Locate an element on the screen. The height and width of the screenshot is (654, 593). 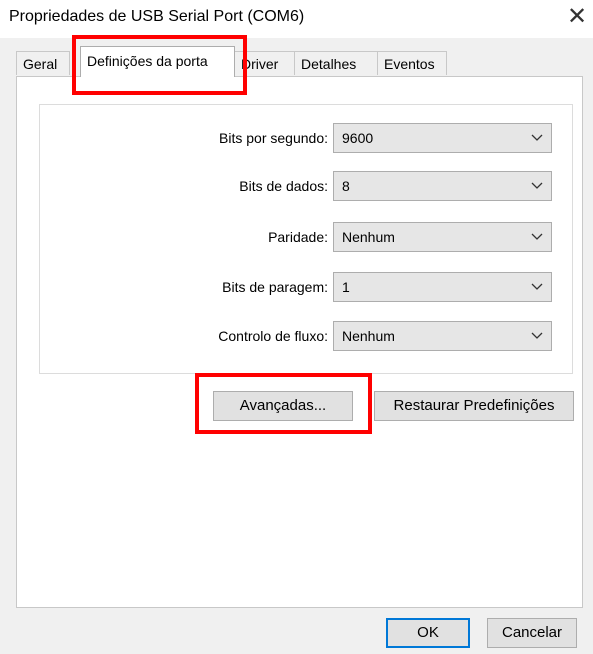
tab-detalhes: Detalhes is located at coordinates (336, 63).